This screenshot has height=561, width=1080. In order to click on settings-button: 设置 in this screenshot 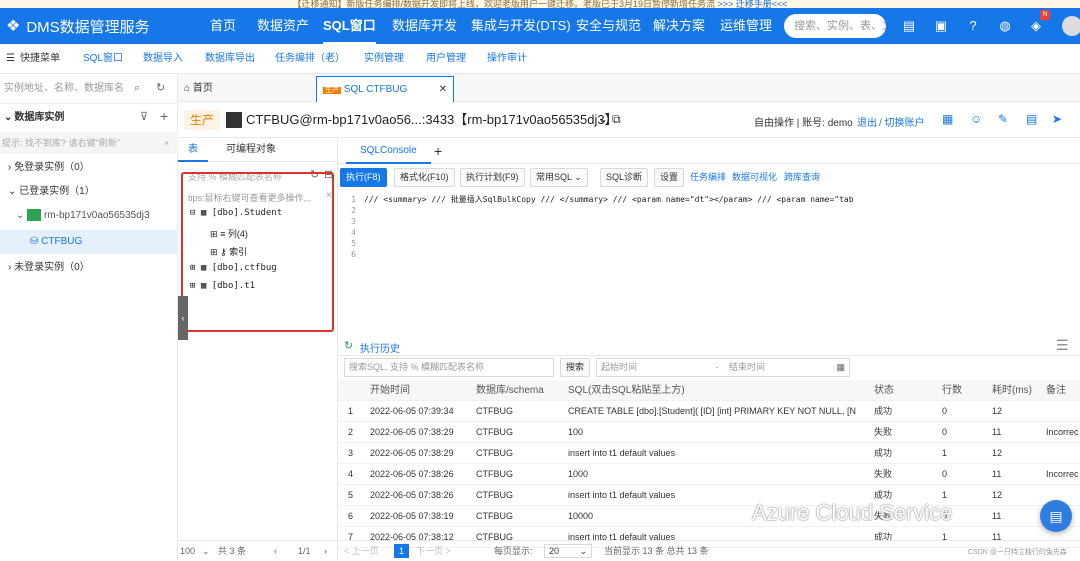, I will do `click(669, 177)`.